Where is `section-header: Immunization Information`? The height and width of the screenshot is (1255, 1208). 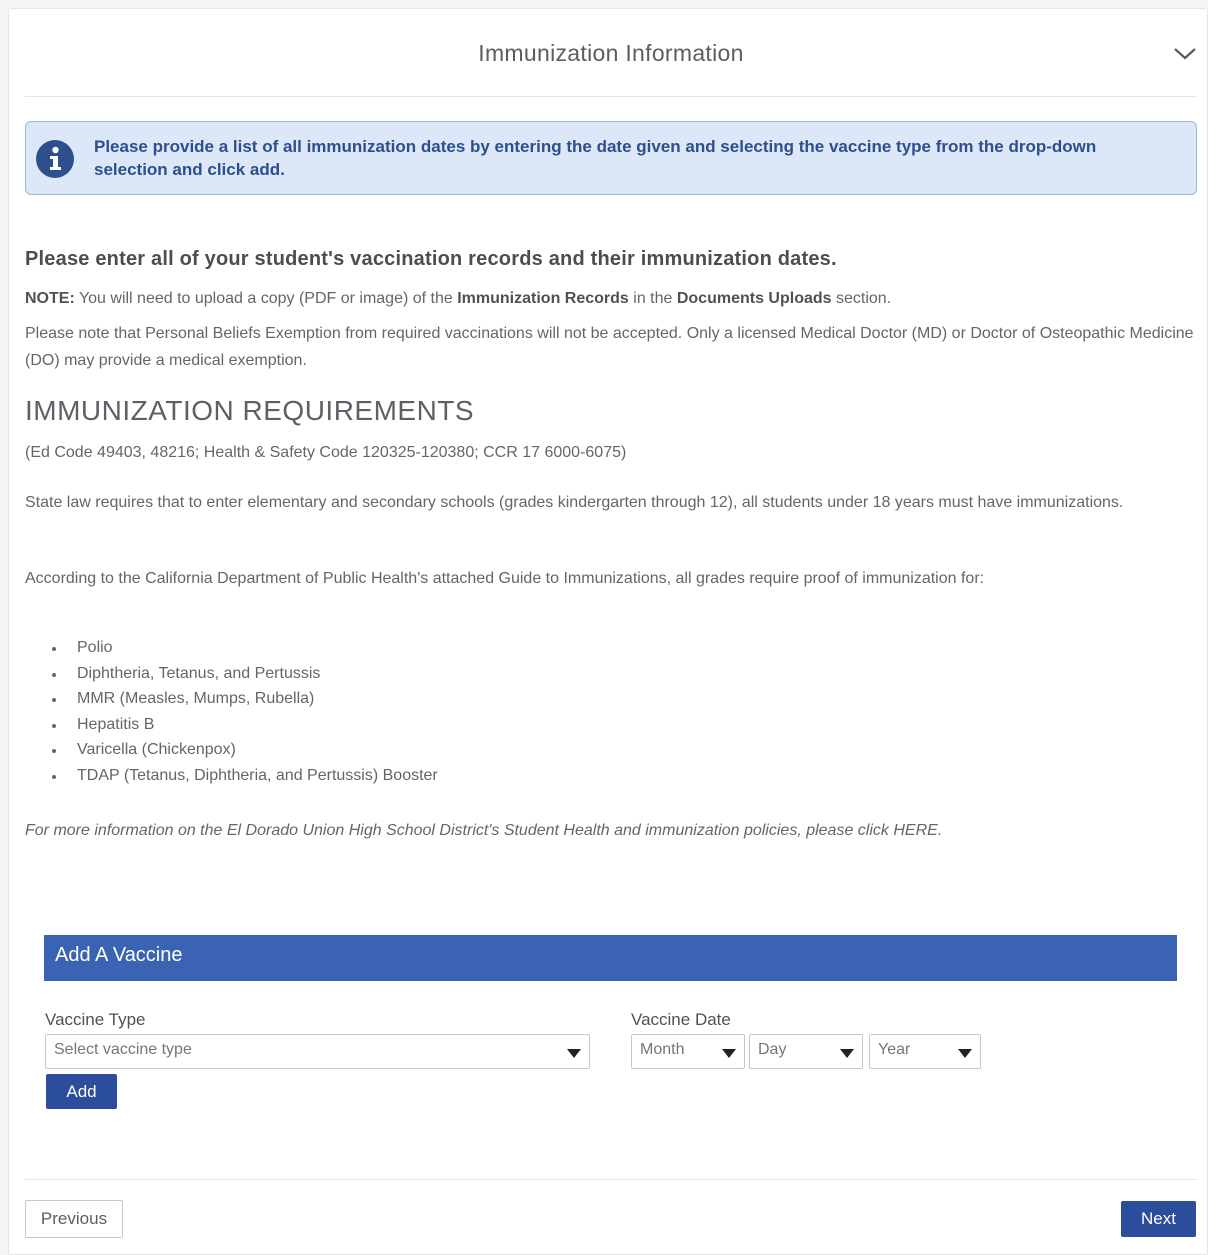
section-header: Immunization Information is located at coordinates (611, 53).